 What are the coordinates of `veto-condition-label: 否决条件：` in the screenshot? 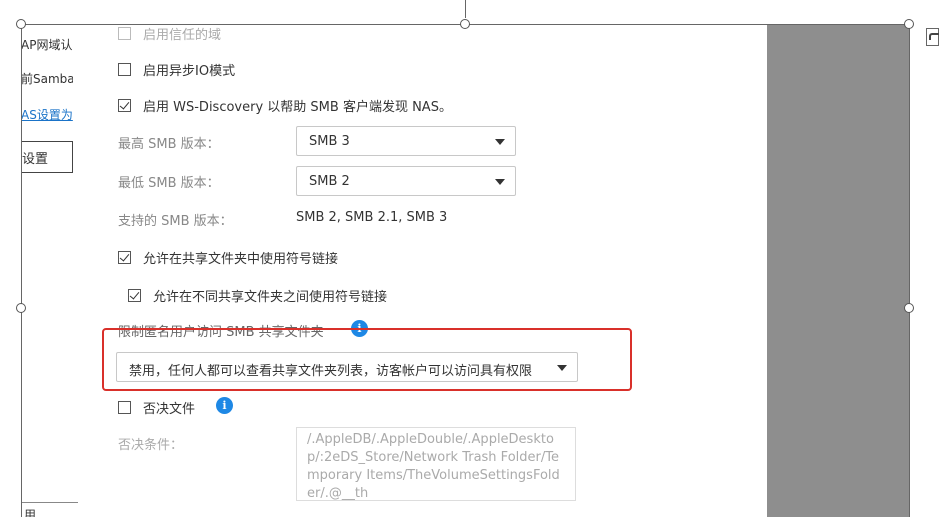 It's located at (151, 445).